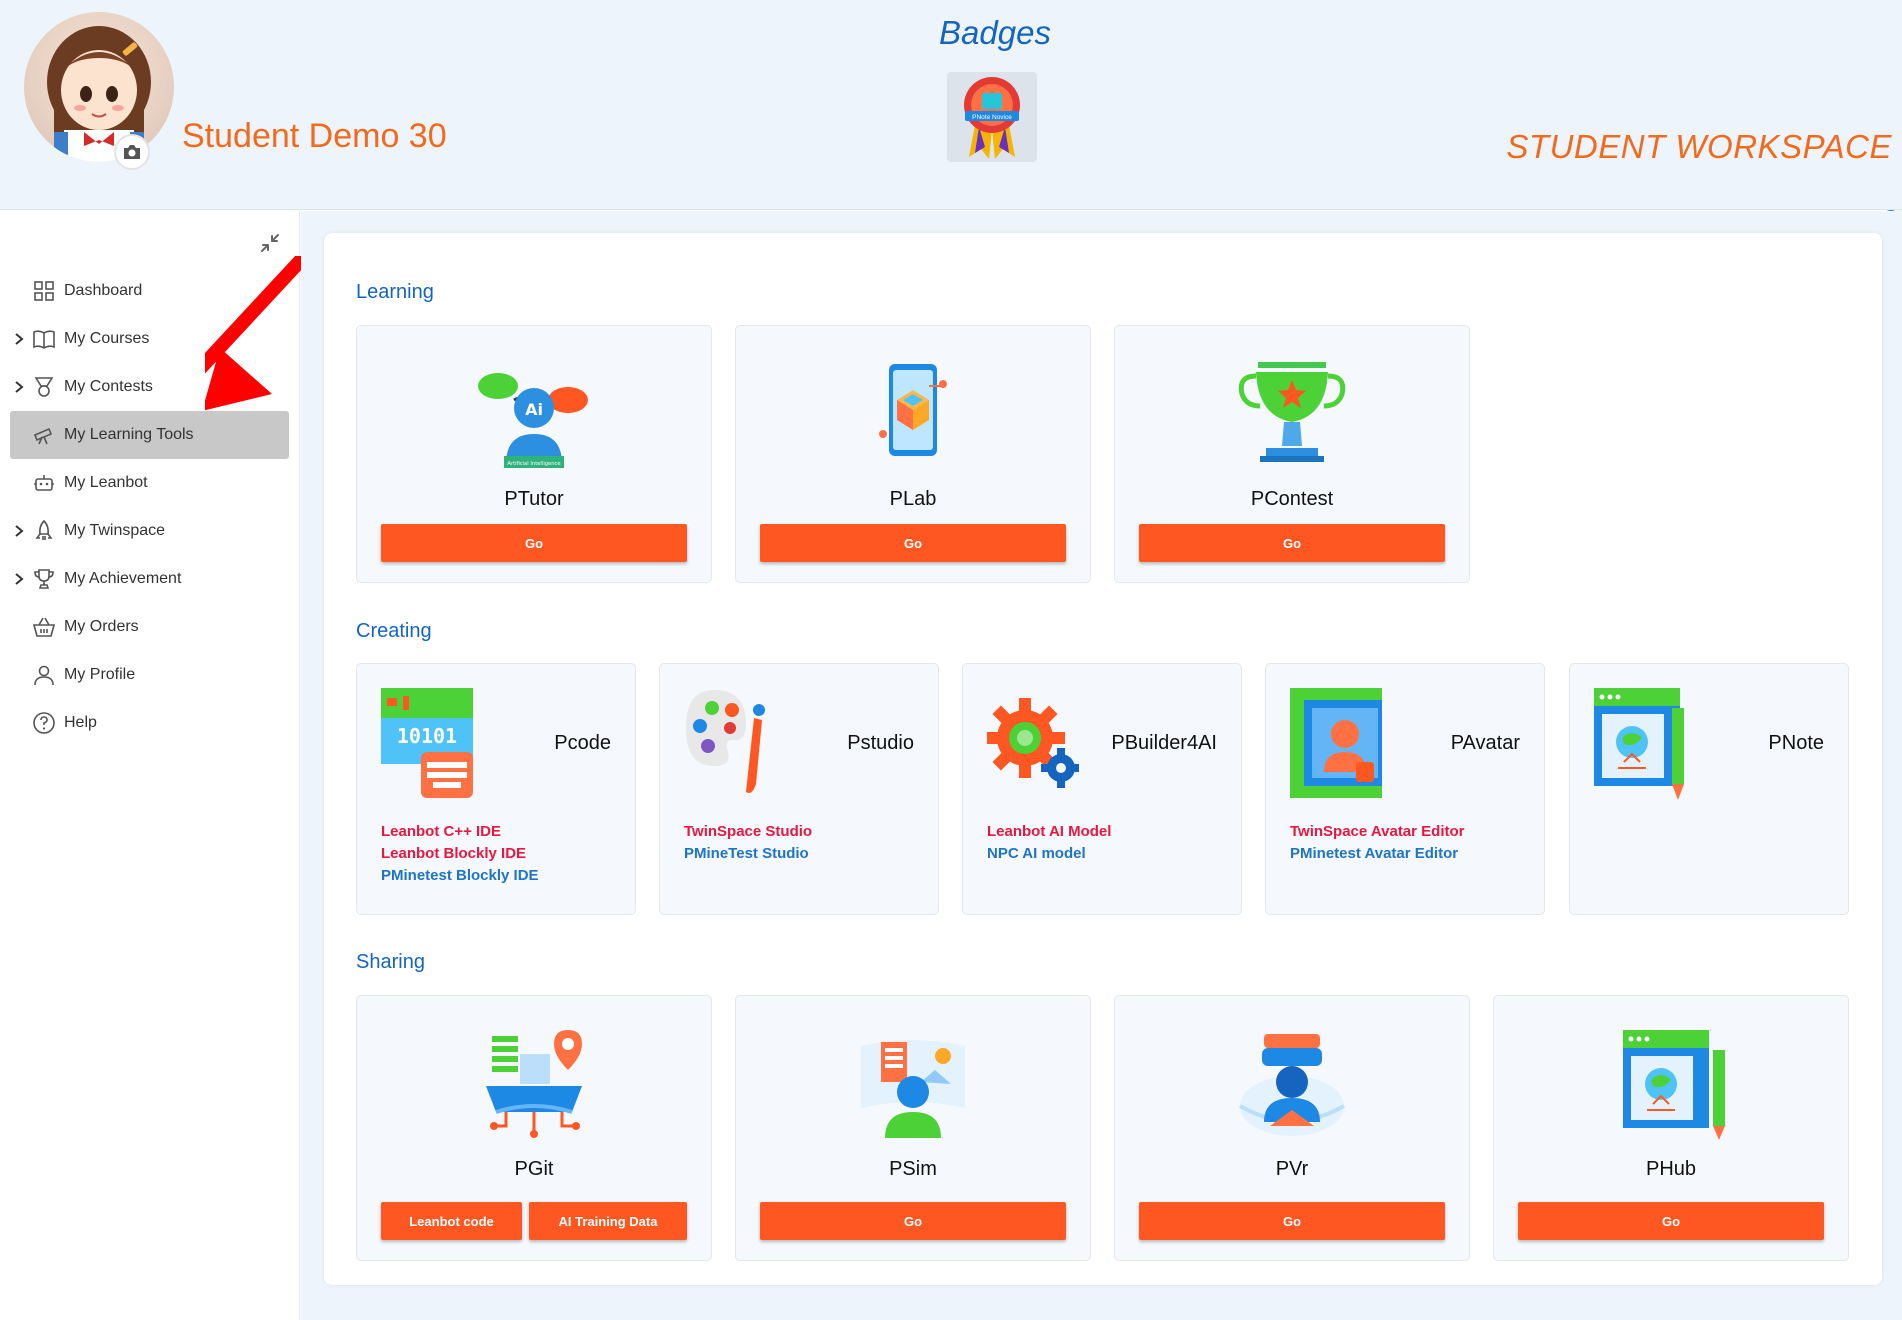 The image size is (1902, 1320). I want to click on code-keyboard-icon: 10101, so click(427, 743).